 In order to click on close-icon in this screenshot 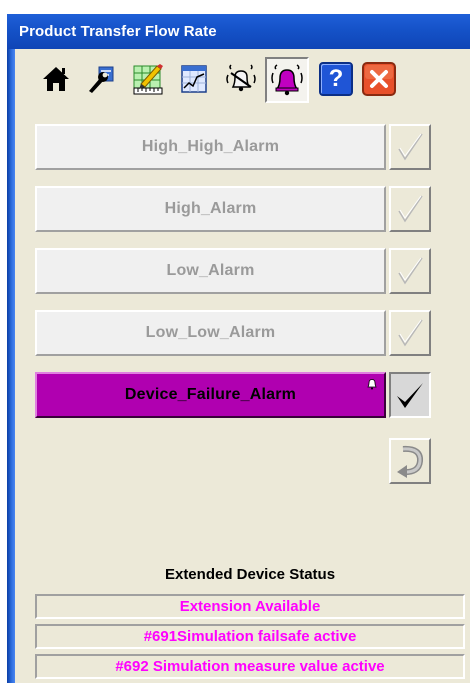, I will do `click(379, 79)`.